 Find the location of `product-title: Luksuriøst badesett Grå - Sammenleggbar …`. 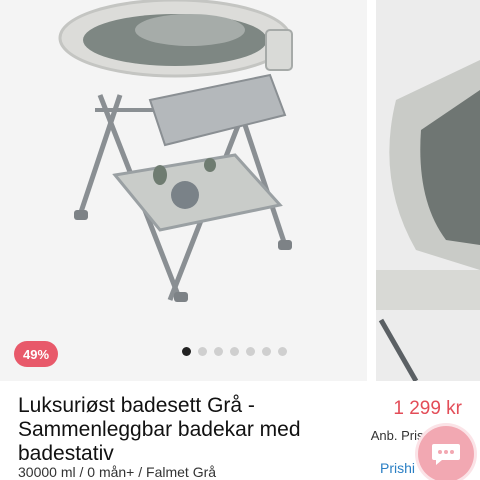

product-title: Luksuriøst badesett Grå - Sammenleggbar … is located at coordinates (159, 429).